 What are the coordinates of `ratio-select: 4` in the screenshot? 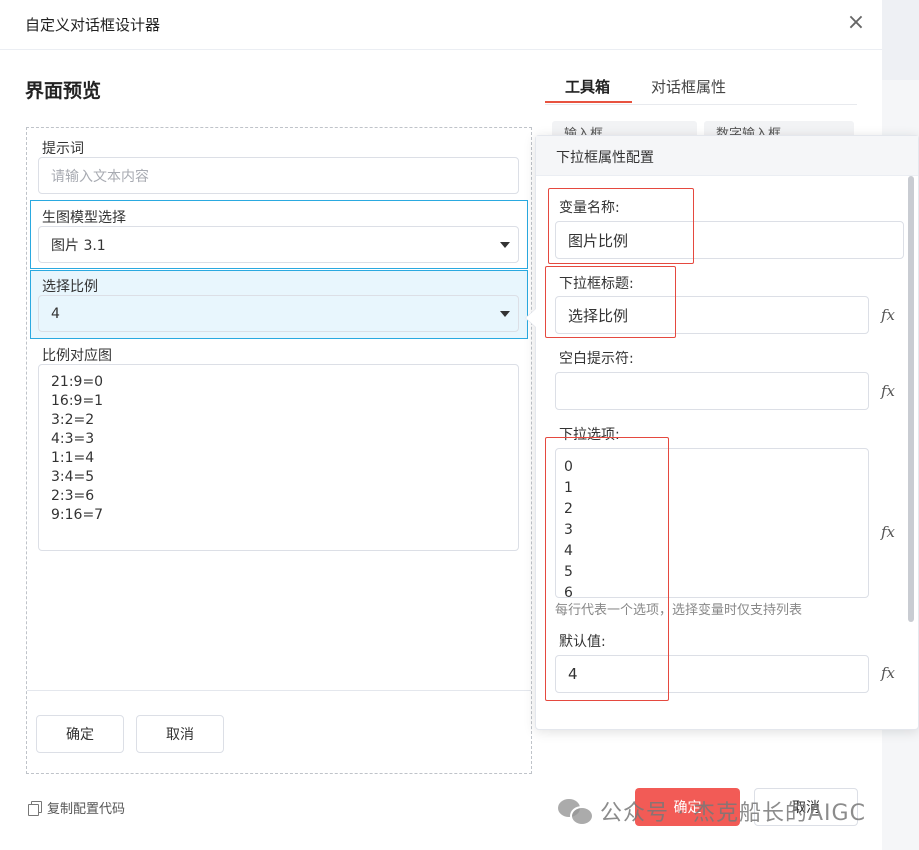 It's located at (278, 313).